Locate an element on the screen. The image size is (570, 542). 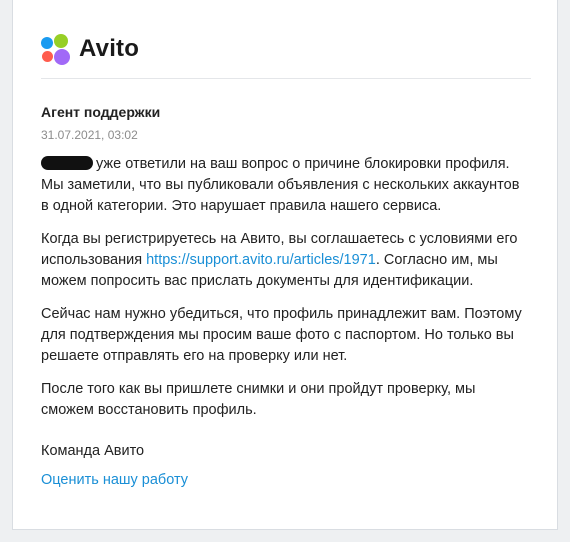
rate-link: Оценить нашу работу is located at coordinates (114, 480).